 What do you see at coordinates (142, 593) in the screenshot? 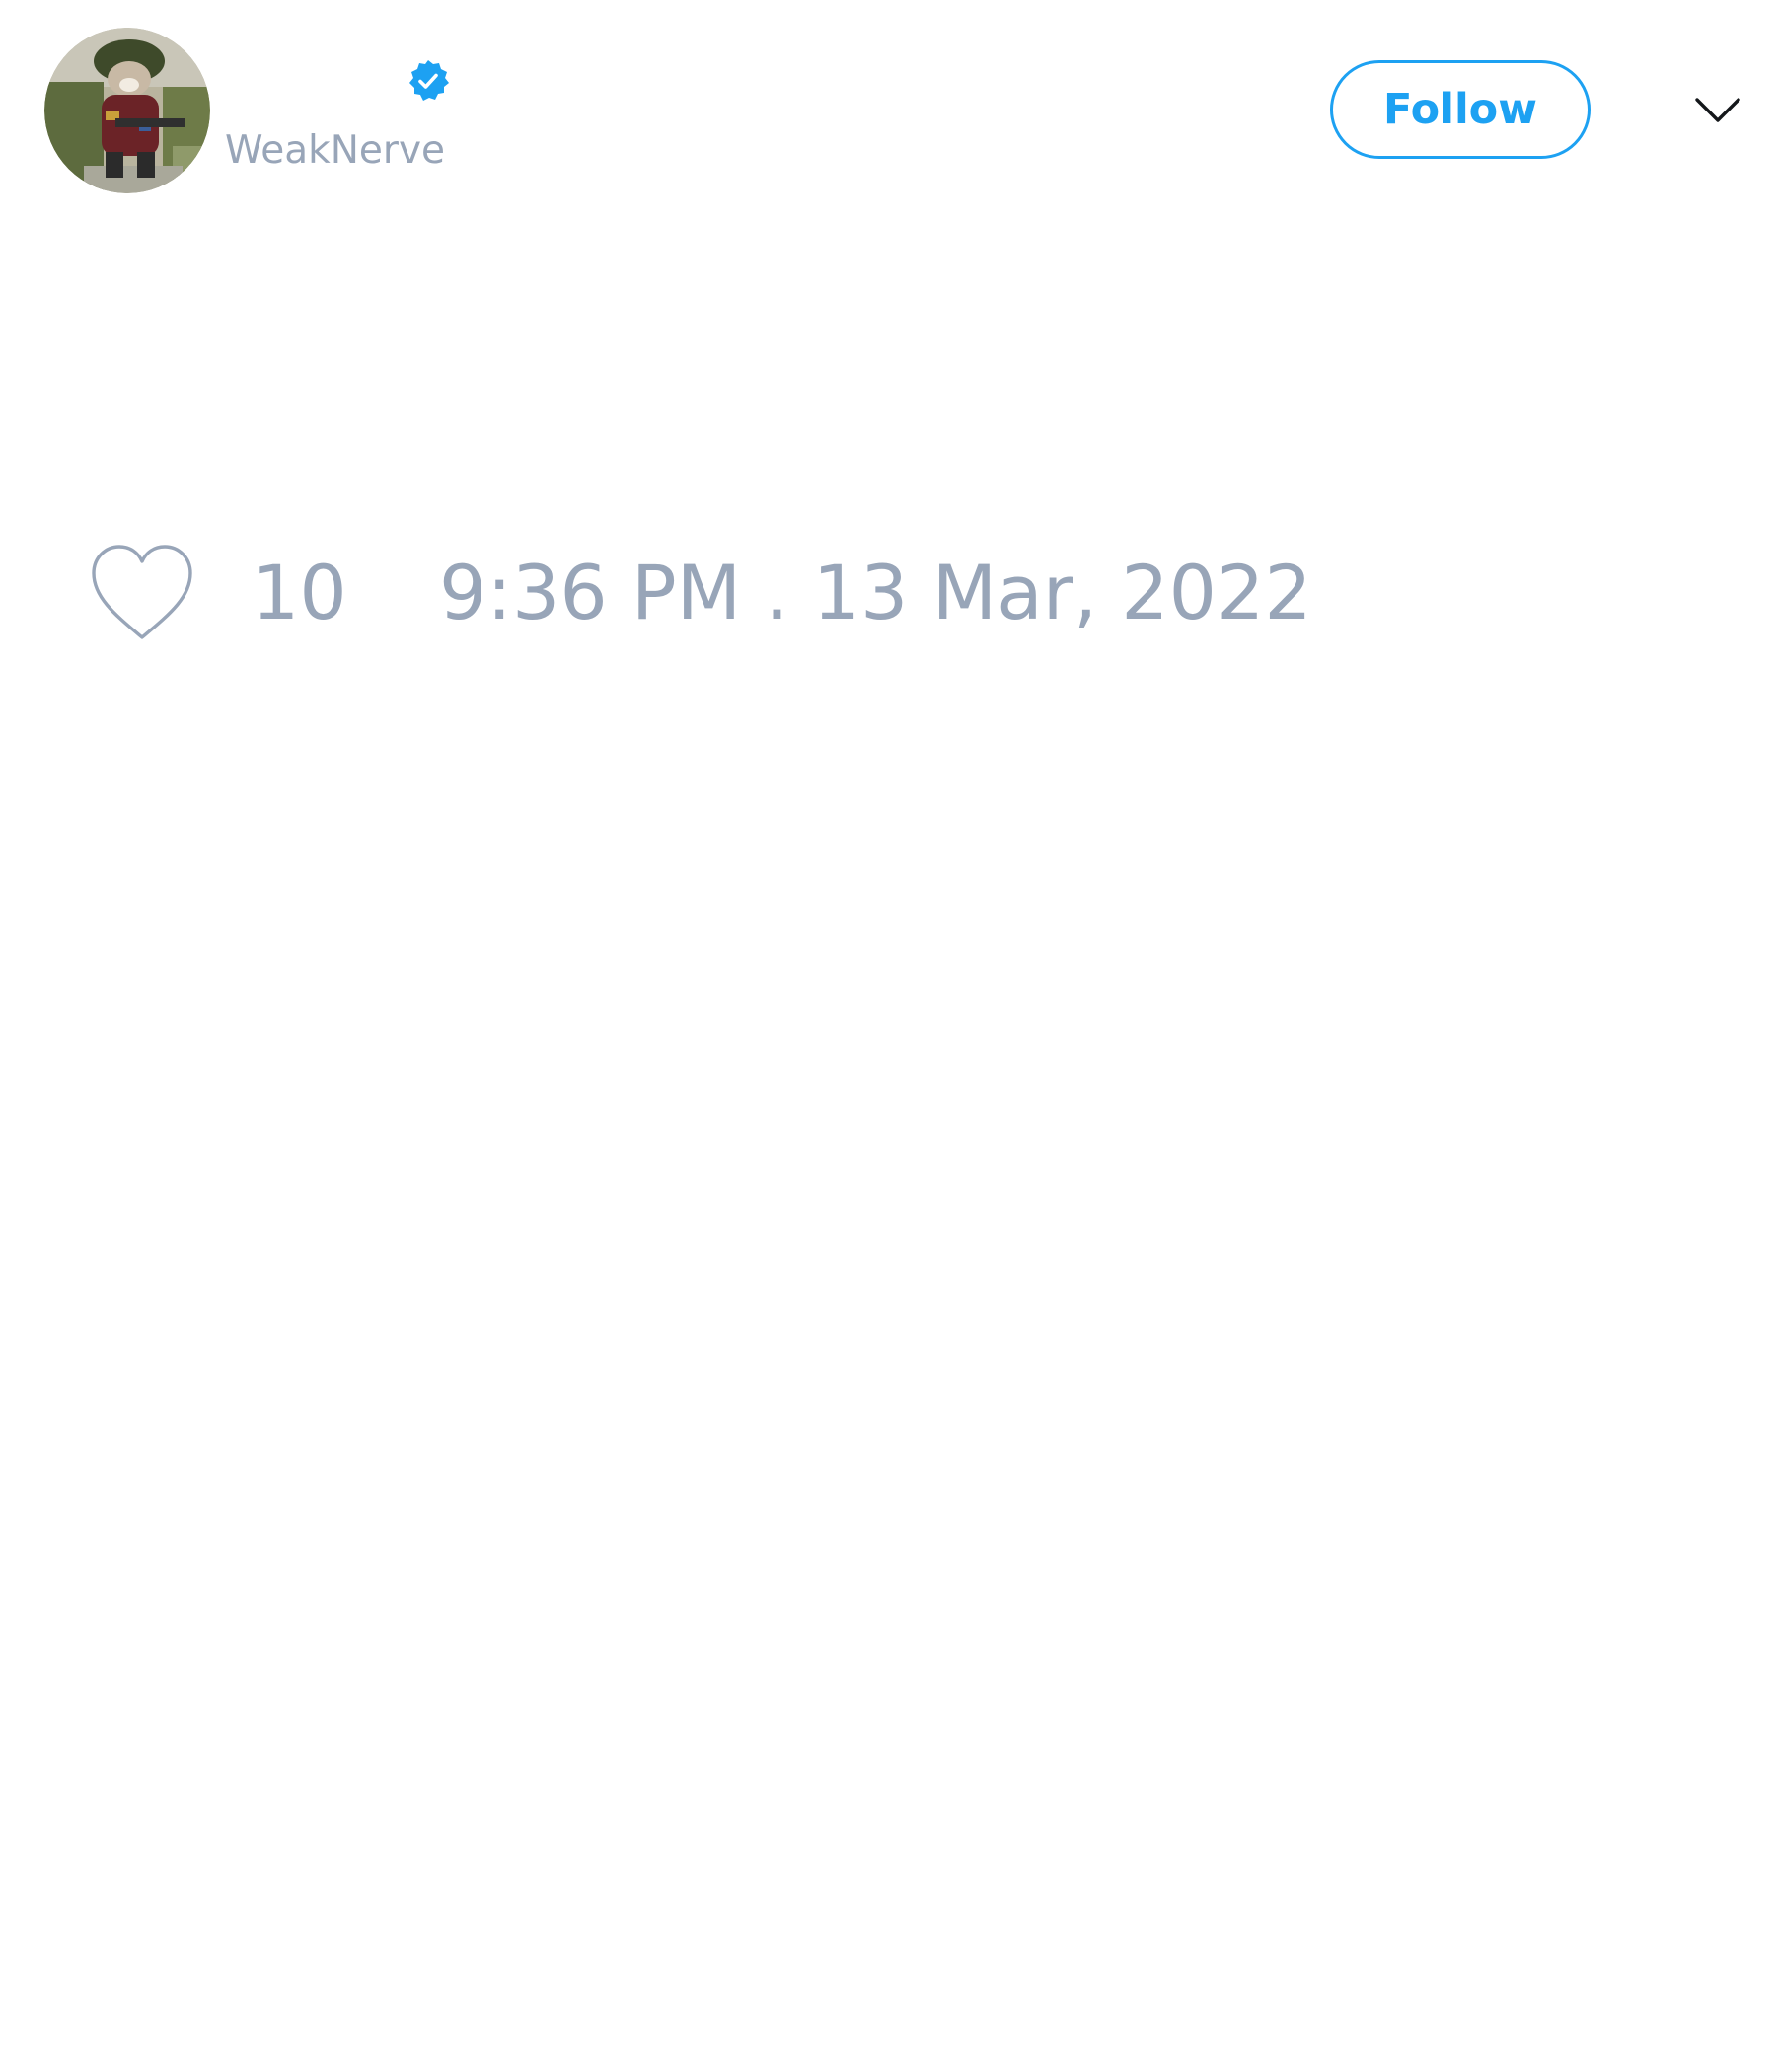
I see `heart-icon` at bounding box center [142, 593].